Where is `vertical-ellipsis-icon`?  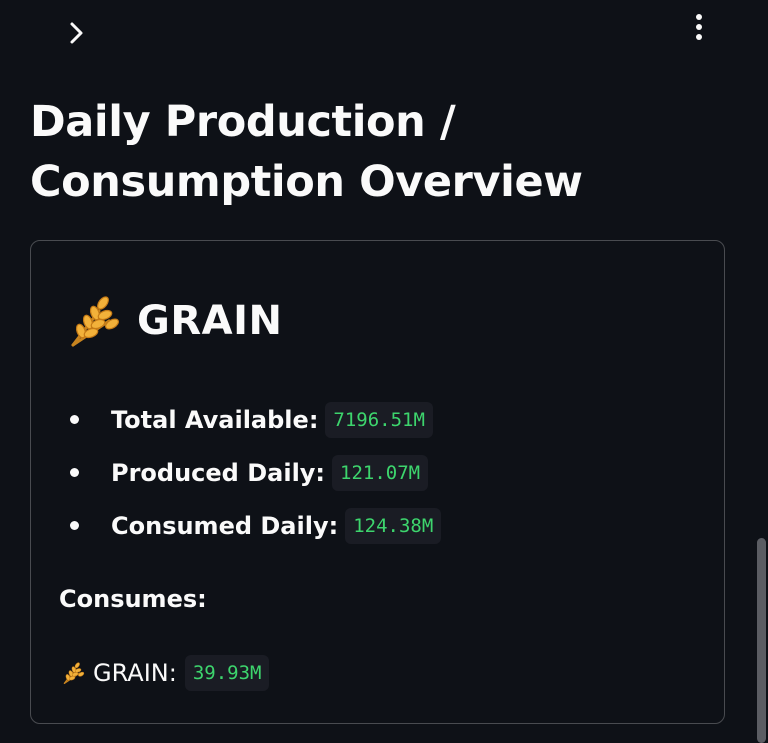
vertical-ellipsis-icon is located at coordinates (699, 27).